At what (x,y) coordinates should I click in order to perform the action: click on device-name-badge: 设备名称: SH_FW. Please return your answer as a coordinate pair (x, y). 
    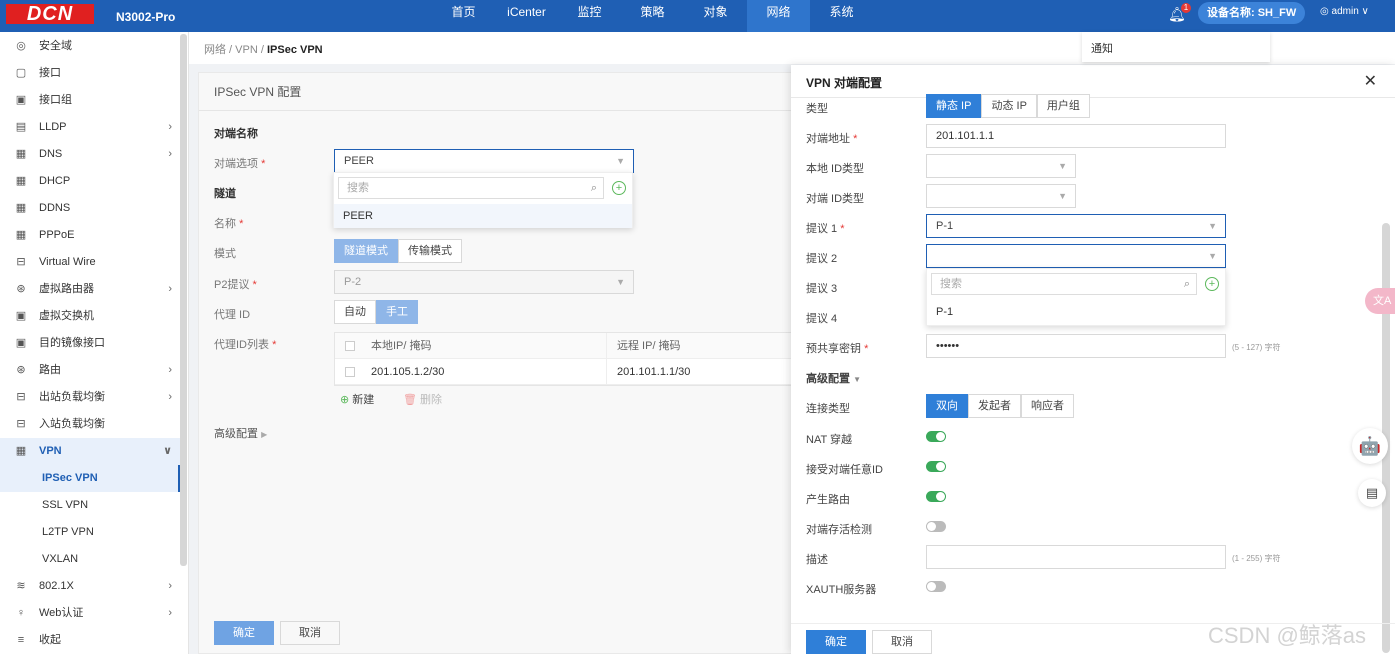
    Looking at the image, I should click on (1252, 13).